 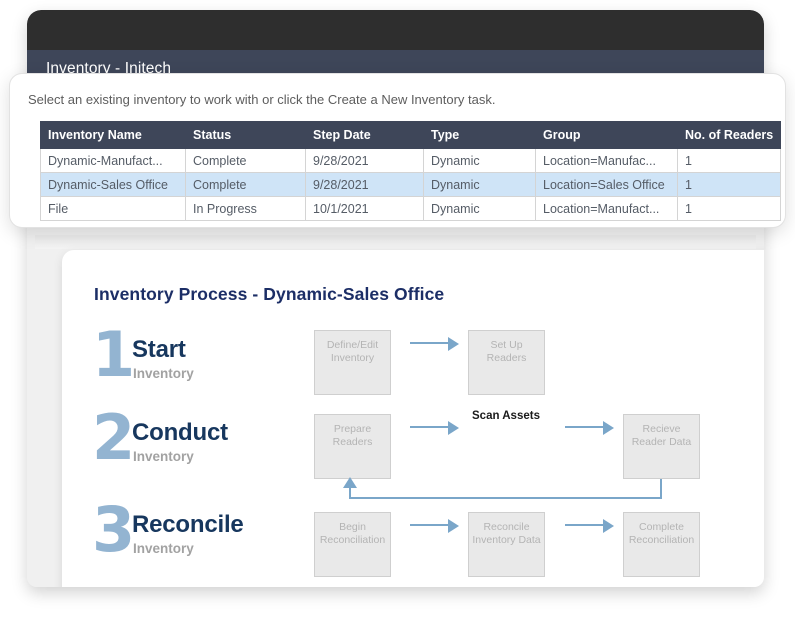 What do you see at coordinates (661, 544) in the screenshot?
I see `process-box-complete-reconciliation: Complete Reconciliation` at bounding box center [661, 544].